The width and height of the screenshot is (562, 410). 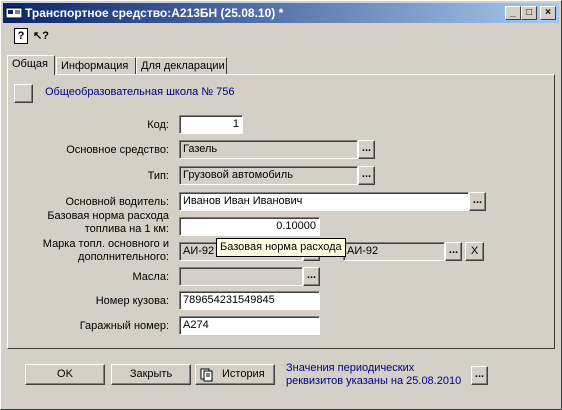 What do you see at coordinates (108, 216) in the screenshot?
I see `norm-label-line1: Базовая норма расхода` at bounding box center [108, 216].